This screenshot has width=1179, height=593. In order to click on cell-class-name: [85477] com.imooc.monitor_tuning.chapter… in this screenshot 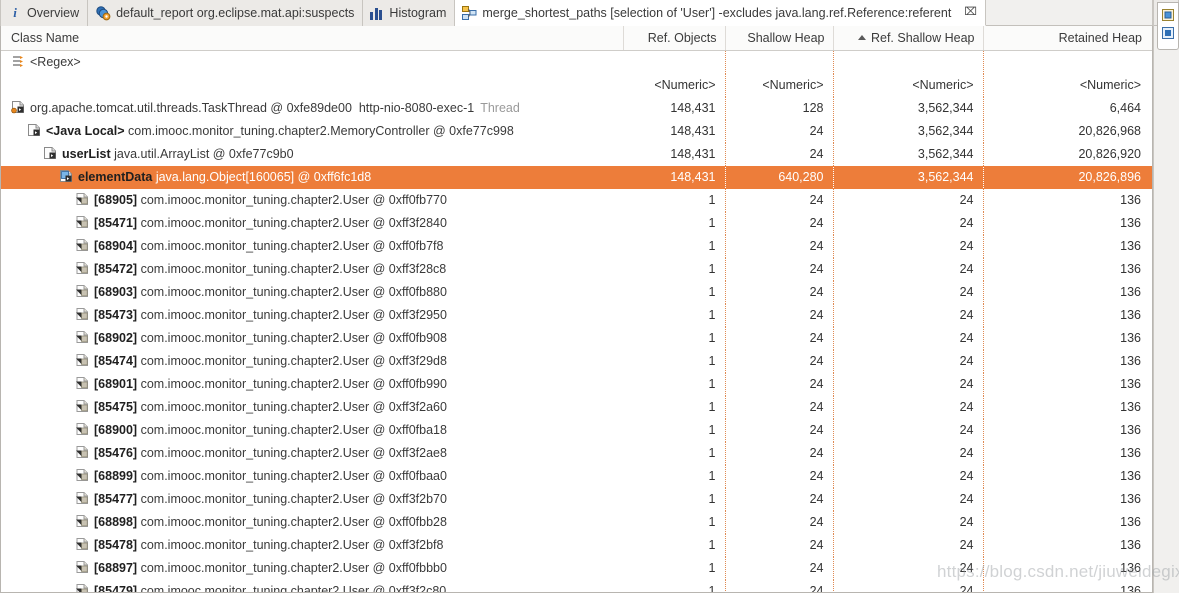, I will do `click(312, 499)`.